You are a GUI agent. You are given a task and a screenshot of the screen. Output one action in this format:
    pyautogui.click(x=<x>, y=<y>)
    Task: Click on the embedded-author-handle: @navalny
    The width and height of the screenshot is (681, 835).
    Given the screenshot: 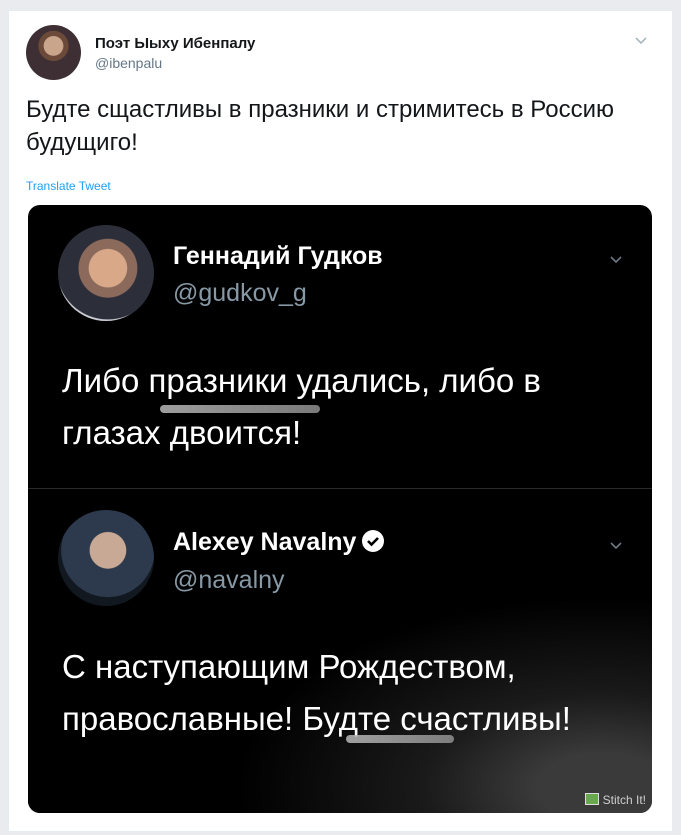 What is the action you would take?
    pyautogui.click(x=229, y=580)
    